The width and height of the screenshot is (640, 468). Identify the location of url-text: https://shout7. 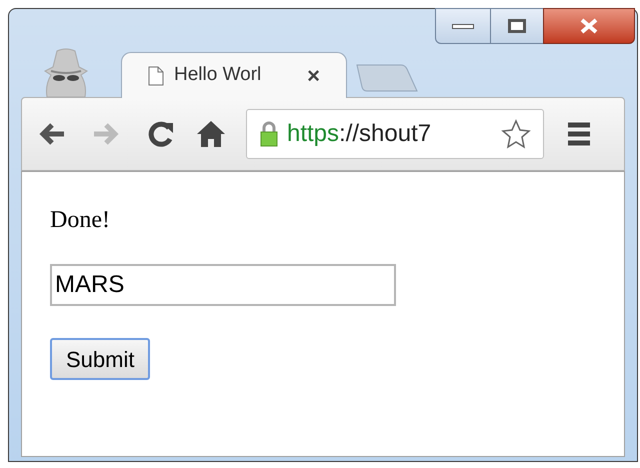
(359, 134).